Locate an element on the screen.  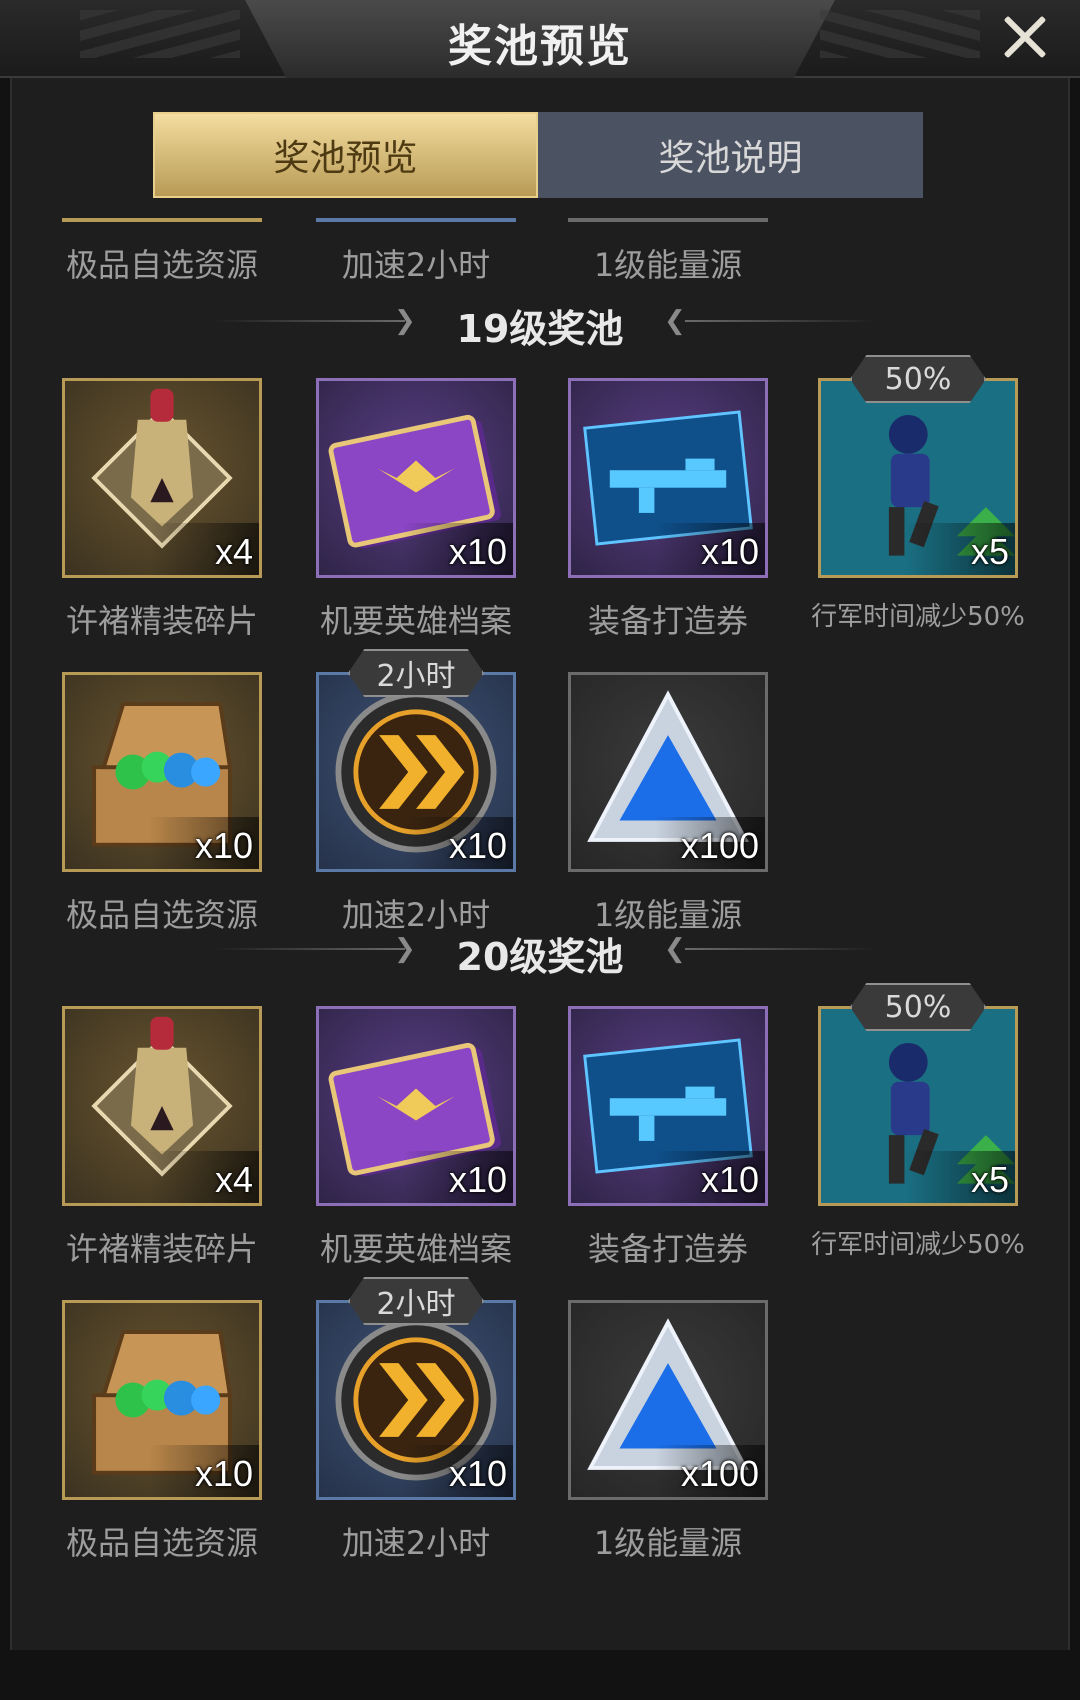
tab-pool-description: 奖池说明 is located at coordinates (730, 155).